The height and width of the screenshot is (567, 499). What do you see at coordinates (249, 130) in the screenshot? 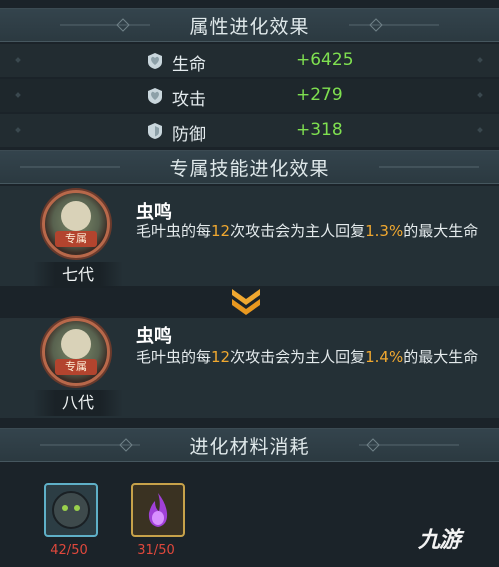
I see `attr-row-defense: 防御 +318` at bounding box center [249, 130].